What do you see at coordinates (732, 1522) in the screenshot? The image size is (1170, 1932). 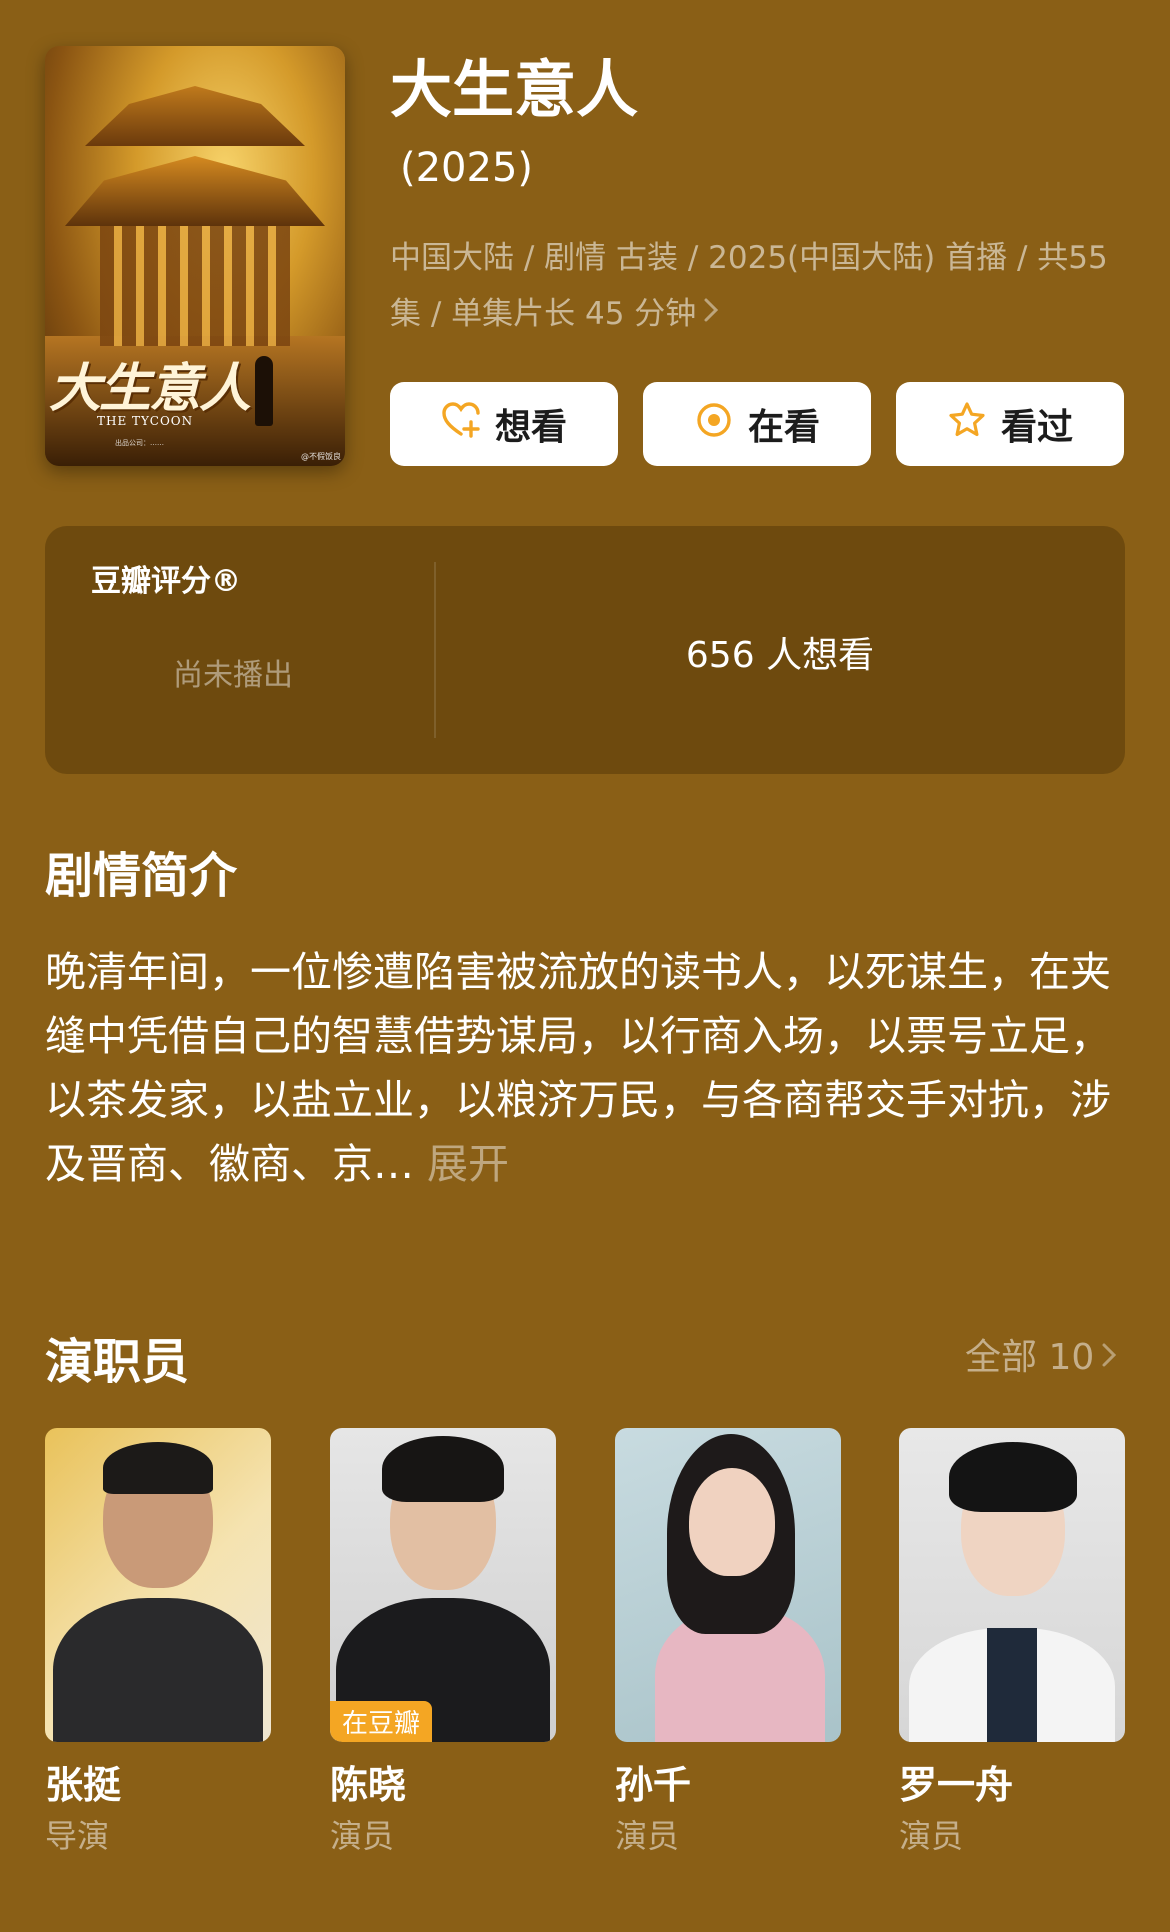 I see `photo-face` at bounding box center [732, 1522].